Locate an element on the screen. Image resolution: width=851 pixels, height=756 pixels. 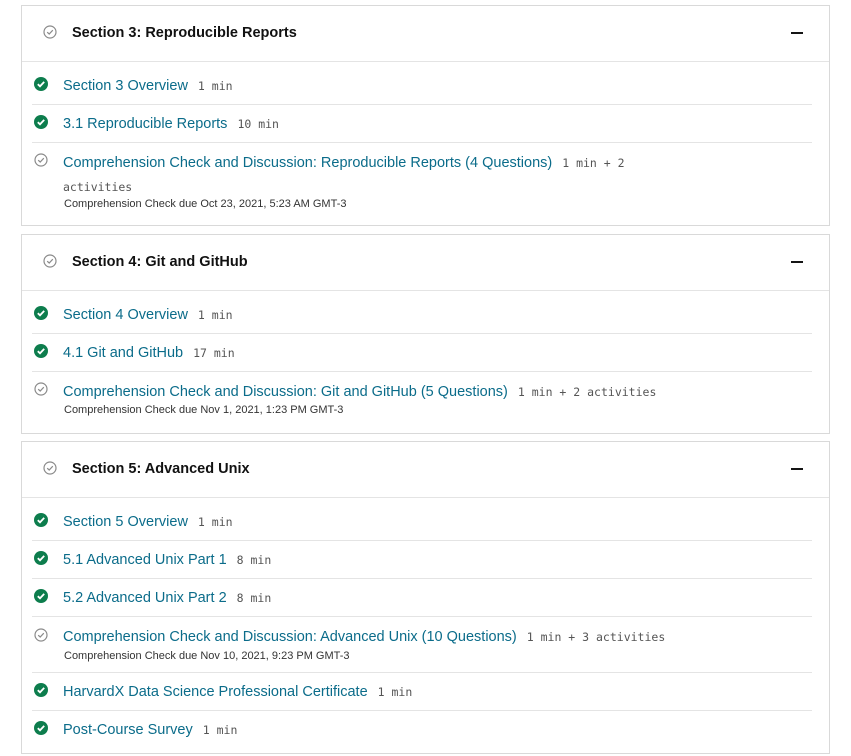
list-item: Section 4 Overview 1 min is located at coordinates (422, 314).